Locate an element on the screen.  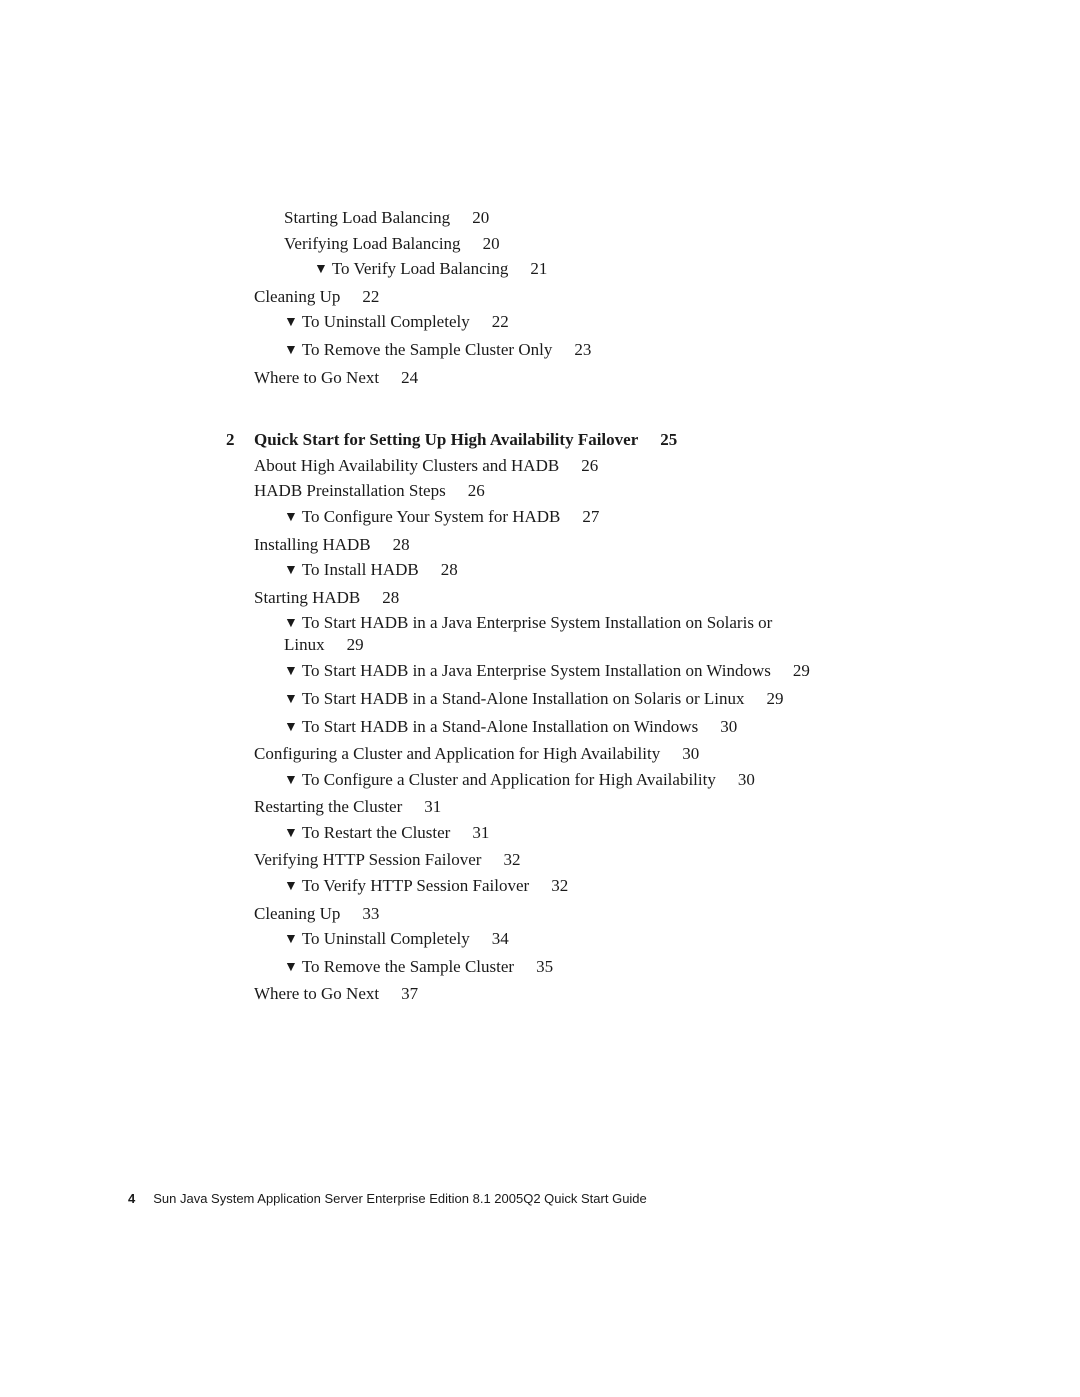
toc-section-entry: Cleaning Up 22 is located at coordinates (540, 297).